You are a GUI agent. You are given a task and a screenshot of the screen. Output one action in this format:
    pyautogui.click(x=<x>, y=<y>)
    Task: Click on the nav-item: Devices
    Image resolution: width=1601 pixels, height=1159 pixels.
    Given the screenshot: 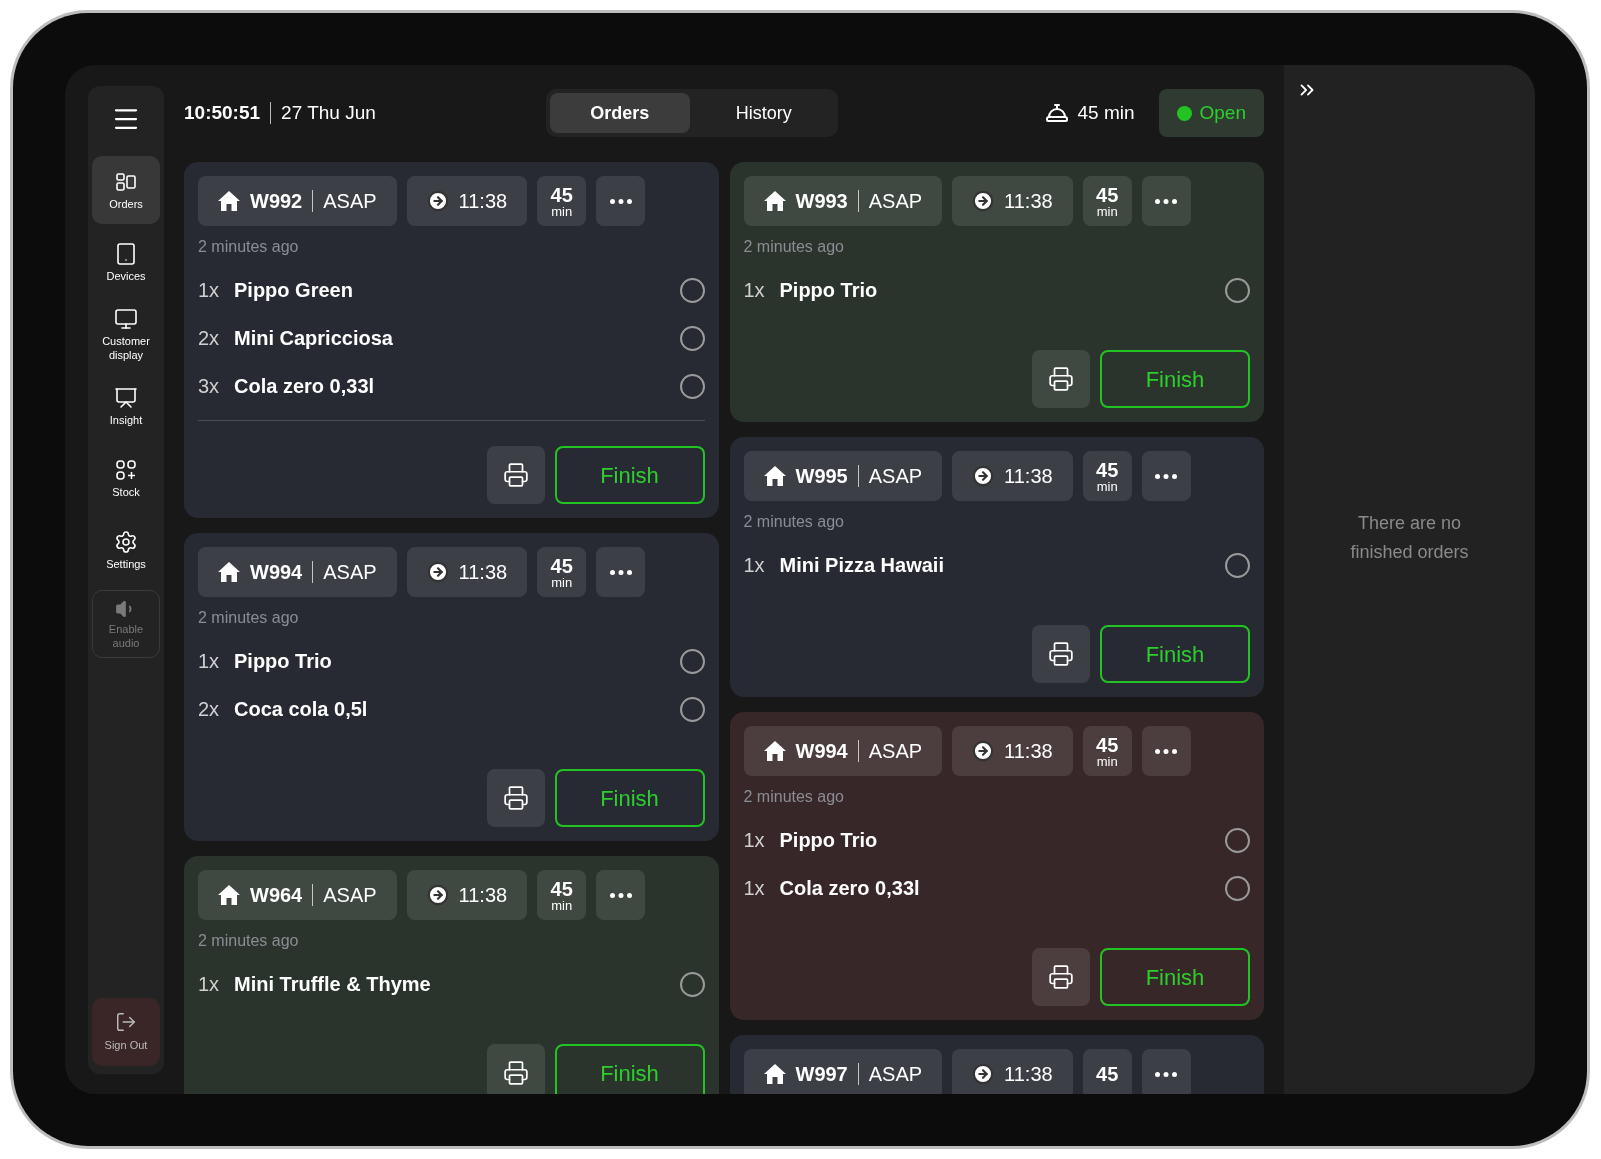 What is the action you would take?
    pyautogui.click(x=126, y=262)
    